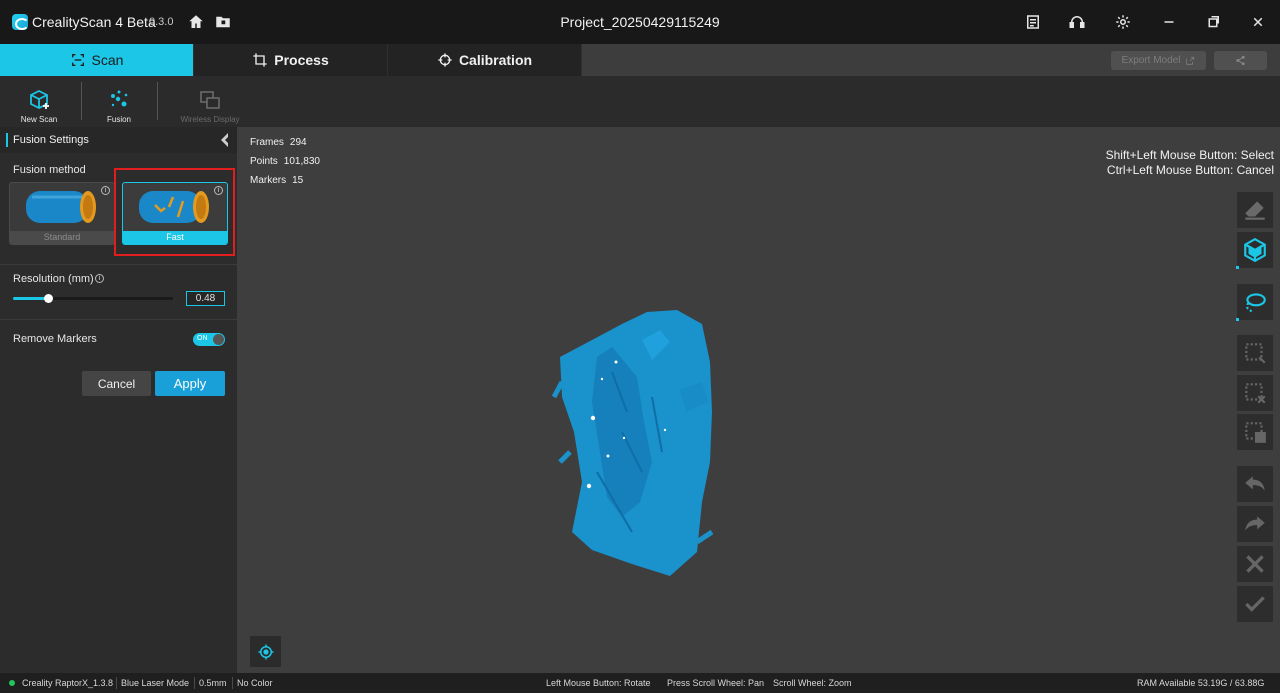  I want to click on rect-select-icon, so click(1255, 353).